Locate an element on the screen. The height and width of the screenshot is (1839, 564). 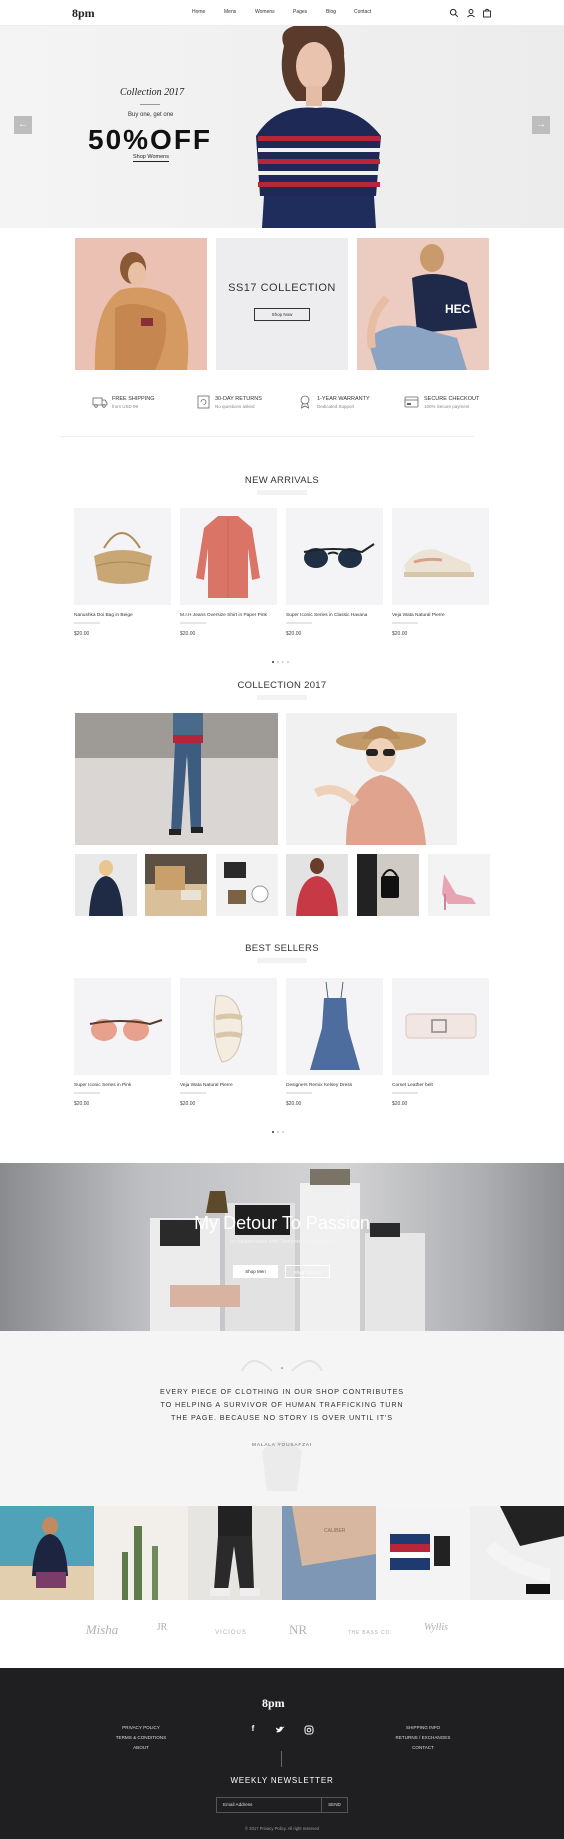
footer-logo: 8pm is located at coordinates (273, 1703).